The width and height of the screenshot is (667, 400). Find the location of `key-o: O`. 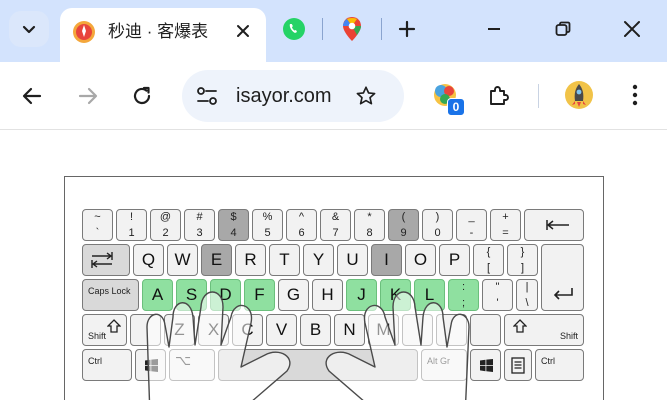

key-o: O is located at coordinates (420, 260).